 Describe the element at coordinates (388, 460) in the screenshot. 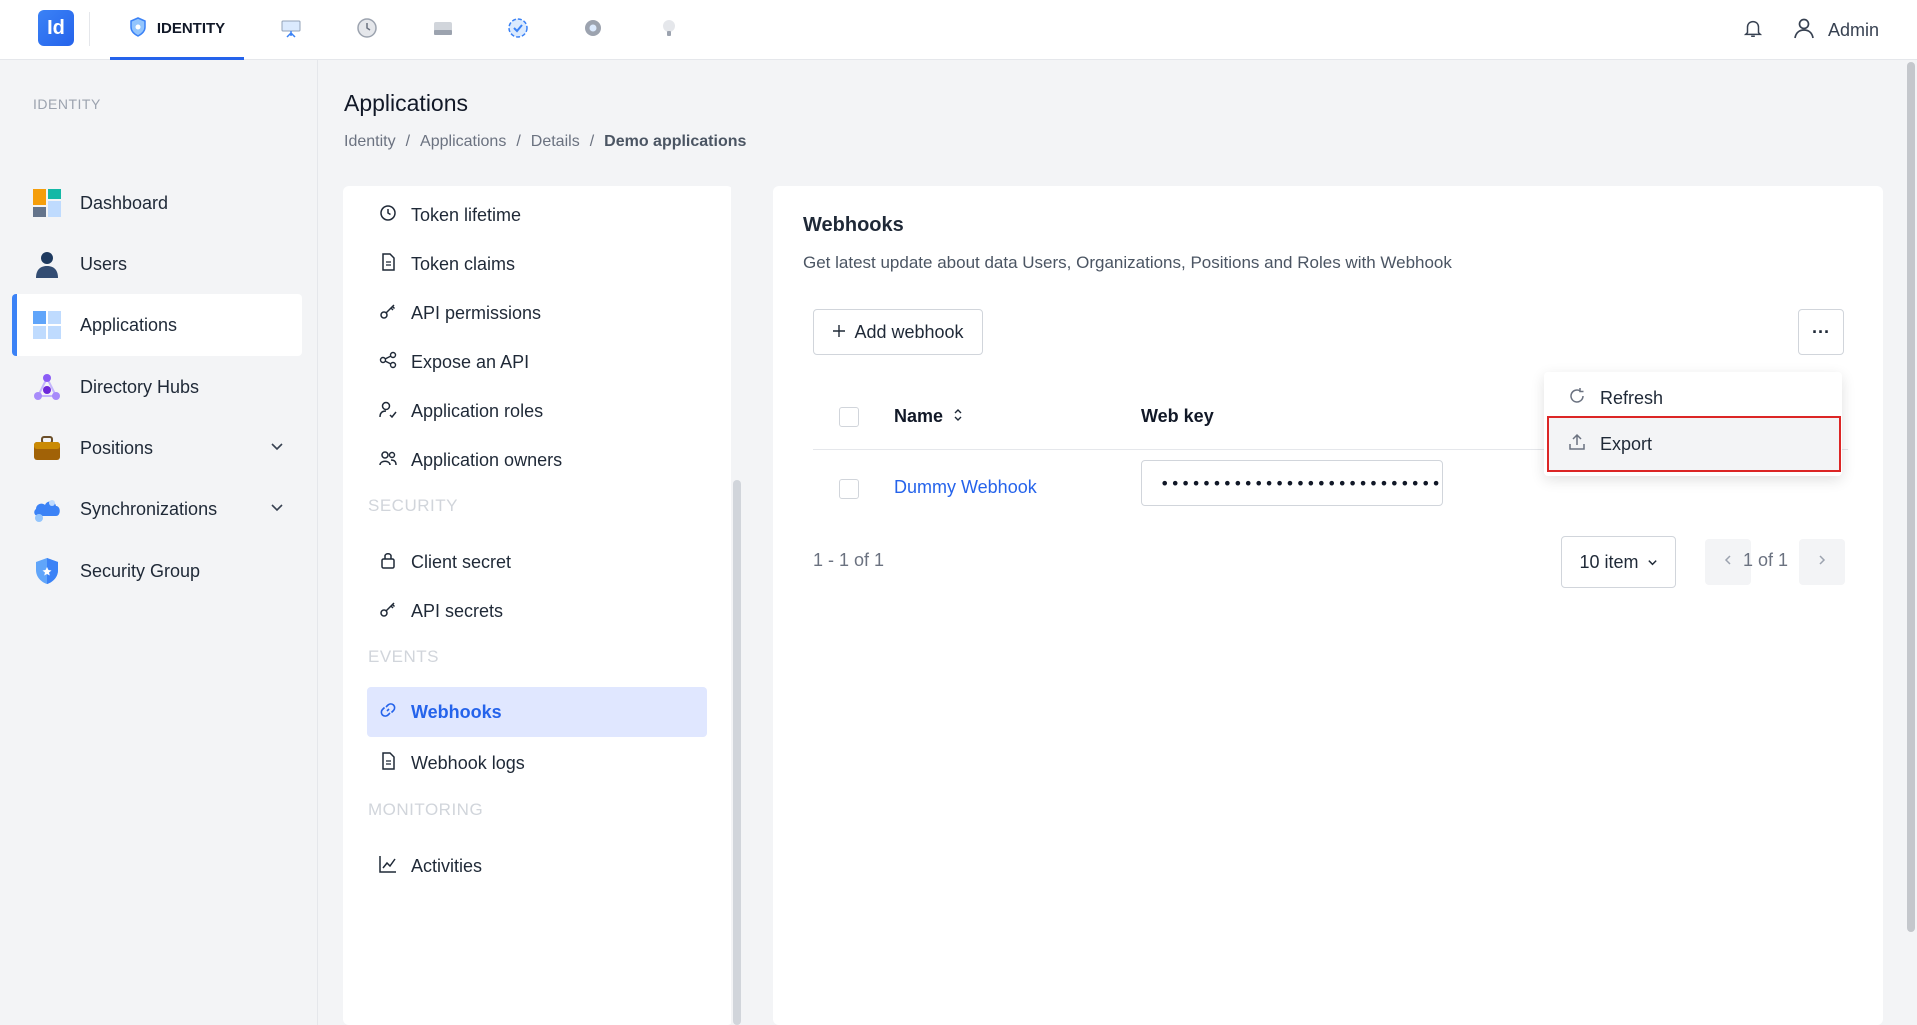

I see `users-icon` at that location.